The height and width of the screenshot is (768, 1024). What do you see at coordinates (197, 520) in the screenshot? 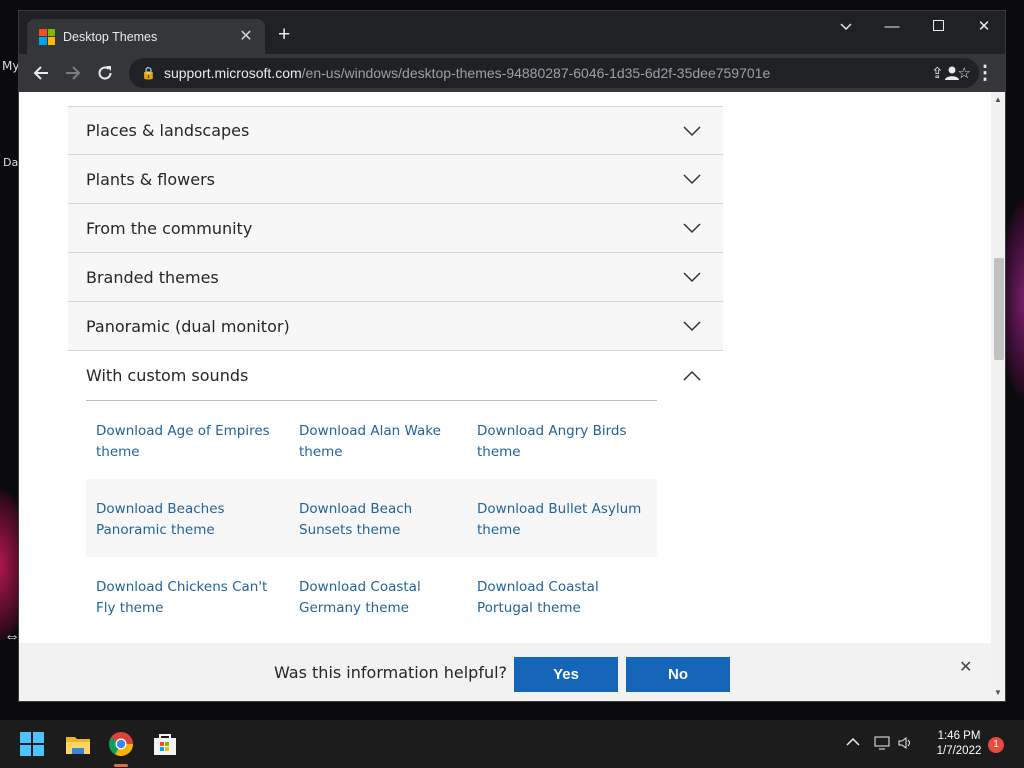
I see `download-link: Download Beaches Panoramic theme` at bounding box center [197, 520].